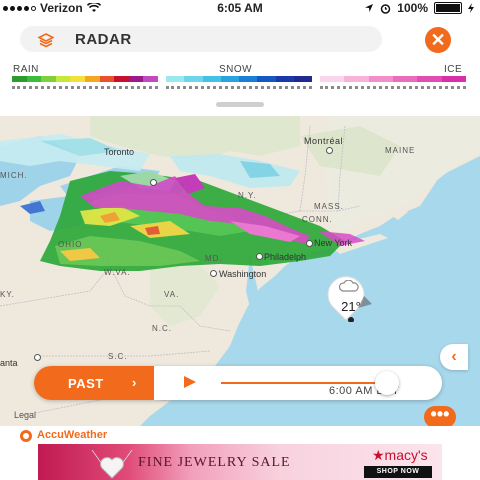 The image size is (480, 480). What do you see at coordinates (213, 273) in the screenshot?
I see `city-dot-washington` at bounding box center [213, 273].